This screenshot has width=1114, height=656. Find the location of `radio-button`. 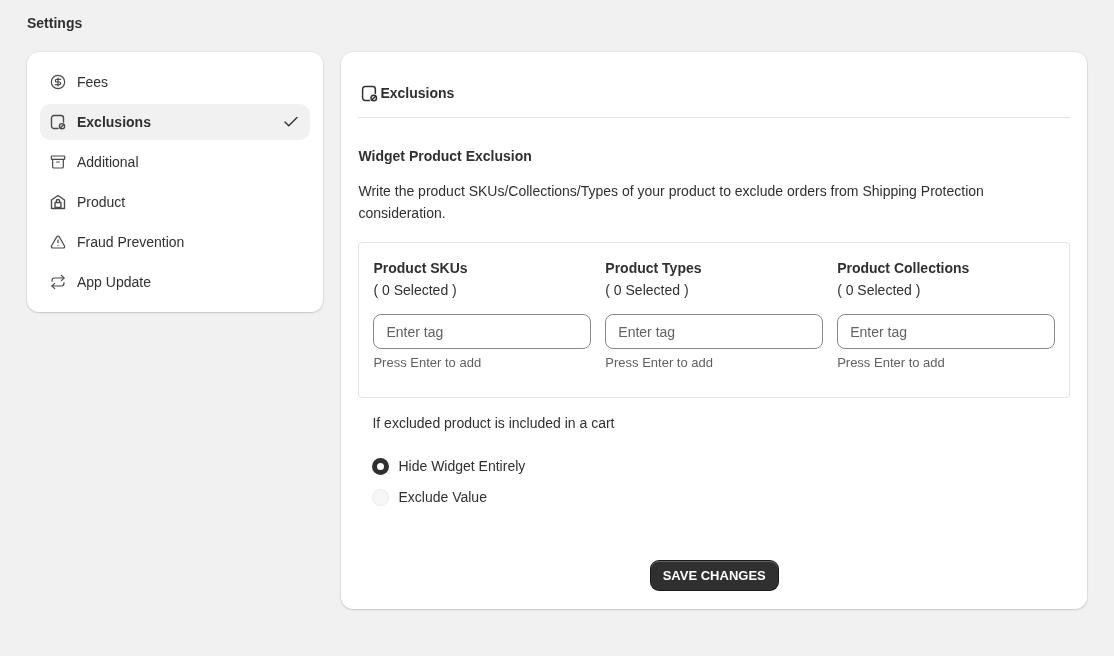

radio-button is located at coordinates (381, 466).